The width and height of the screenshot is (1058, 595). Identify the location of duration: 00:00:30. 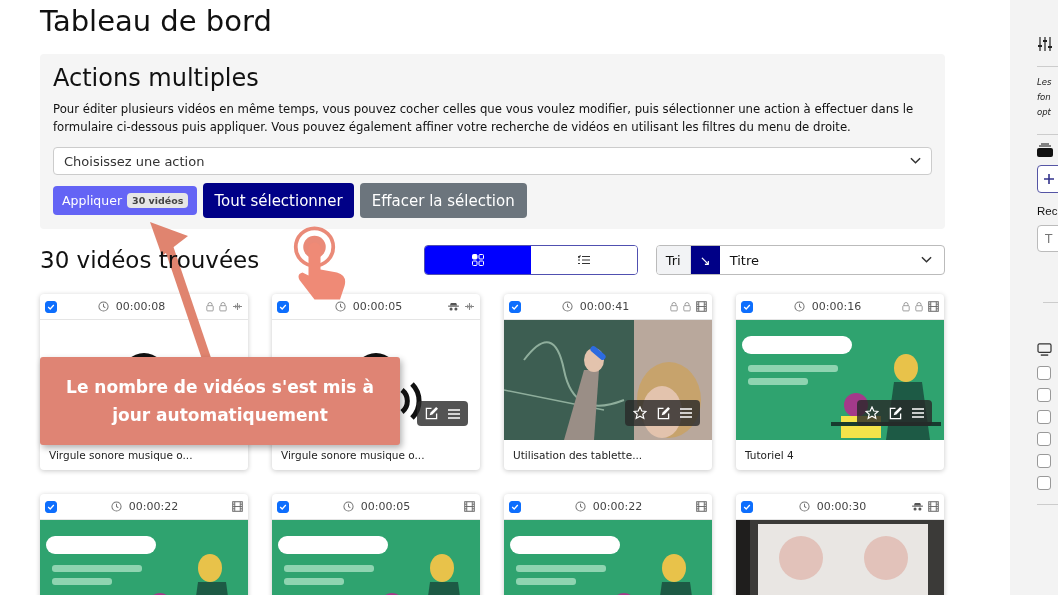
(841, 506).